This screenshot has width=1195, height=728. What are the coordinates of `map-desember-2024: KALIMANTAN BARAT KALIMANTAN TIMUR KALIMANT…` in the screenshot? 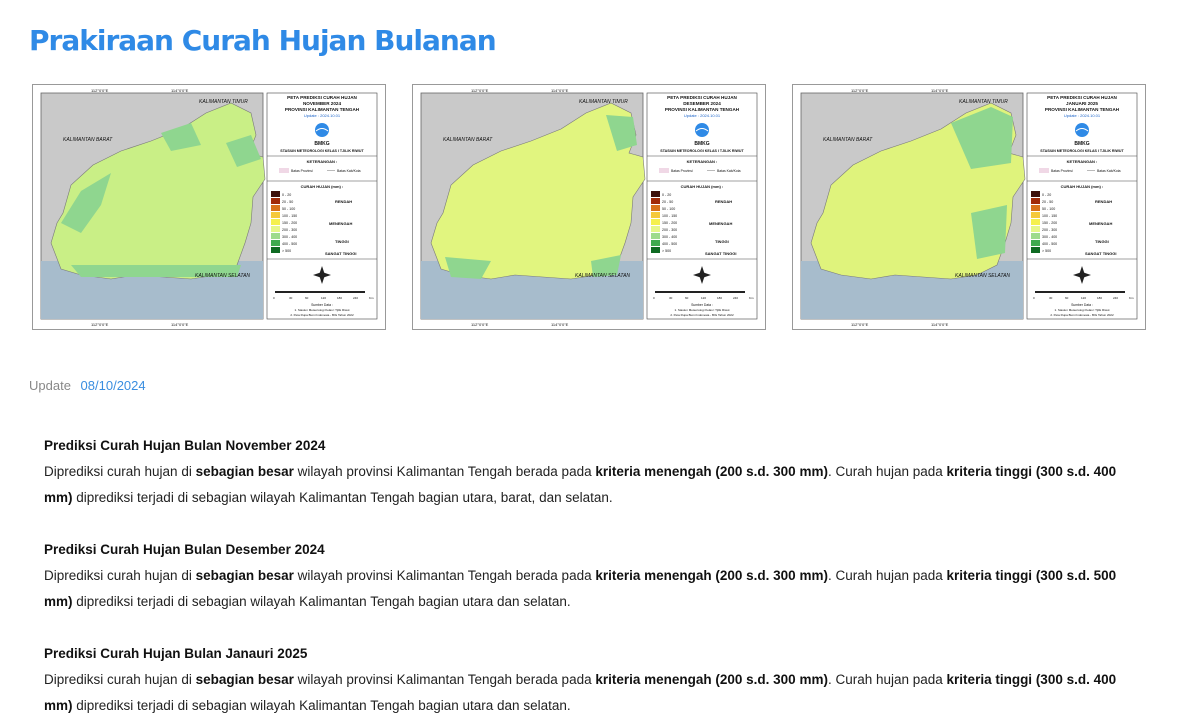 It's located at (589, 207).